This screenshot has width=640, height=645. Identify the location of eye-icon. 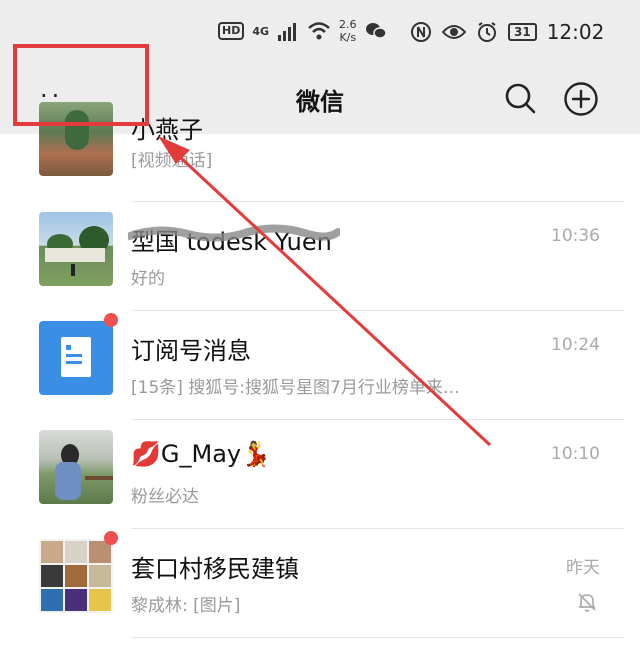
(454, 32).